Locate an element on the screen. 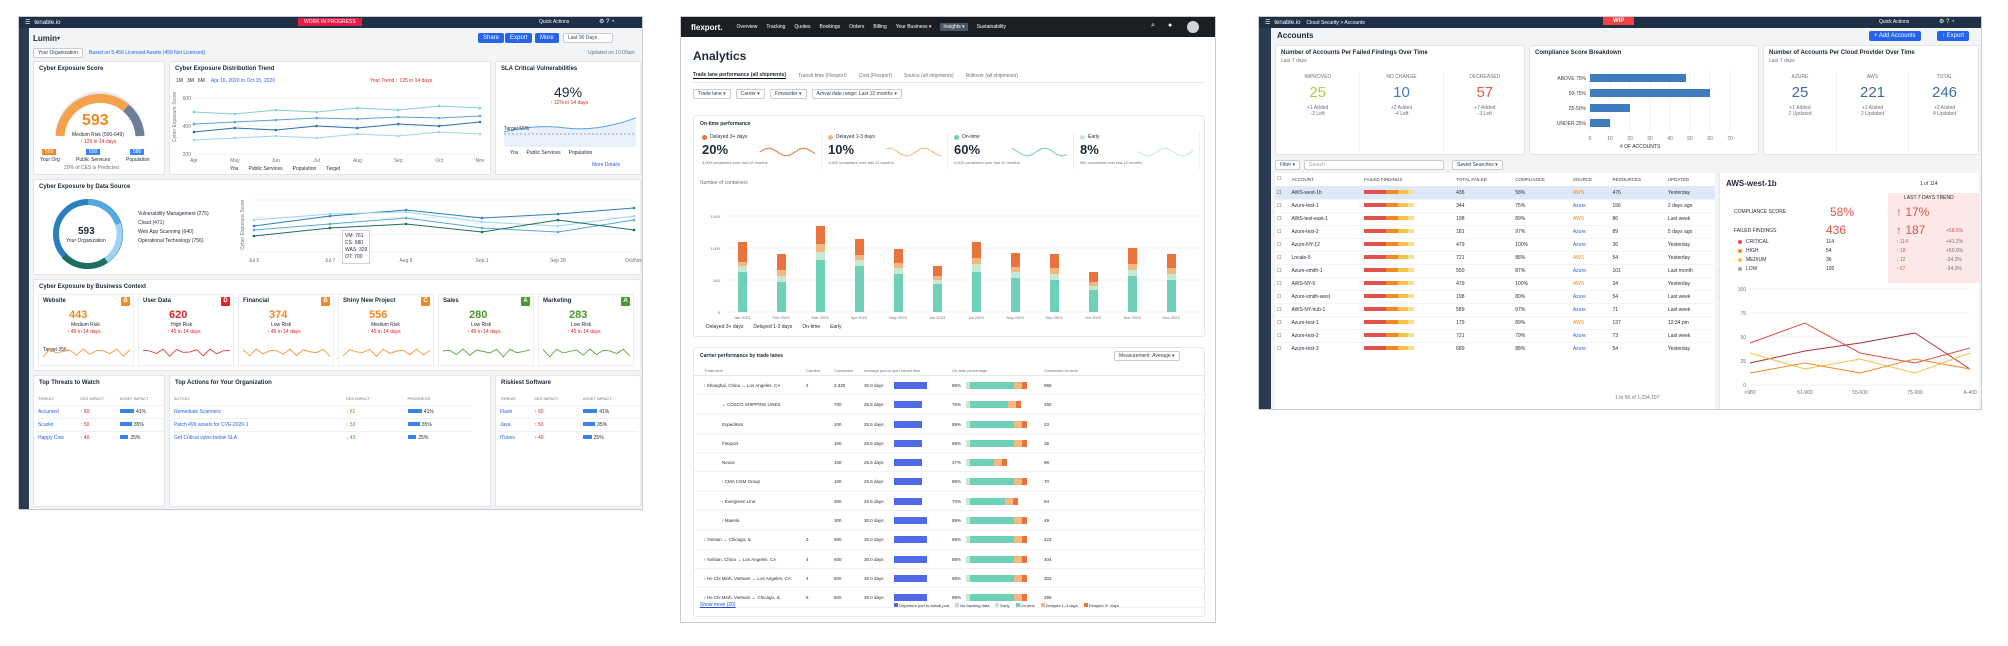 The image size is (2008, 646). row-name: Flash is located at coordinates (515, 411).